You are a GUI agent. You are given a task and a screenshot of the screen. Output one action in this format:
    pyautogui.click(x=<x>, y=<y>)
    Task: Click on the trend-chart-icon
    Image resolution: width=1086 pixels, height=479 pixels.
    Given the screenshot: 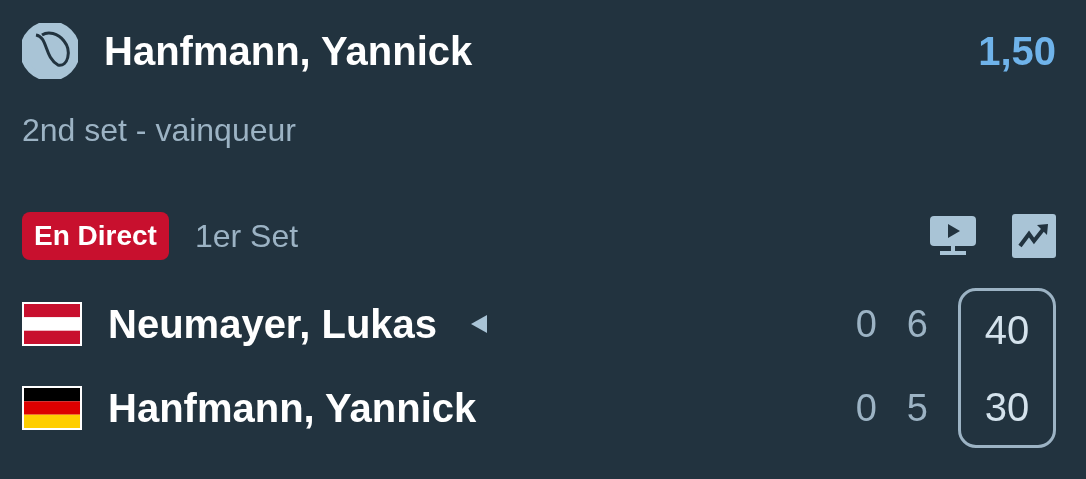 What is the action you would take?
    pyautogui.click(x=1034, y=236)
    